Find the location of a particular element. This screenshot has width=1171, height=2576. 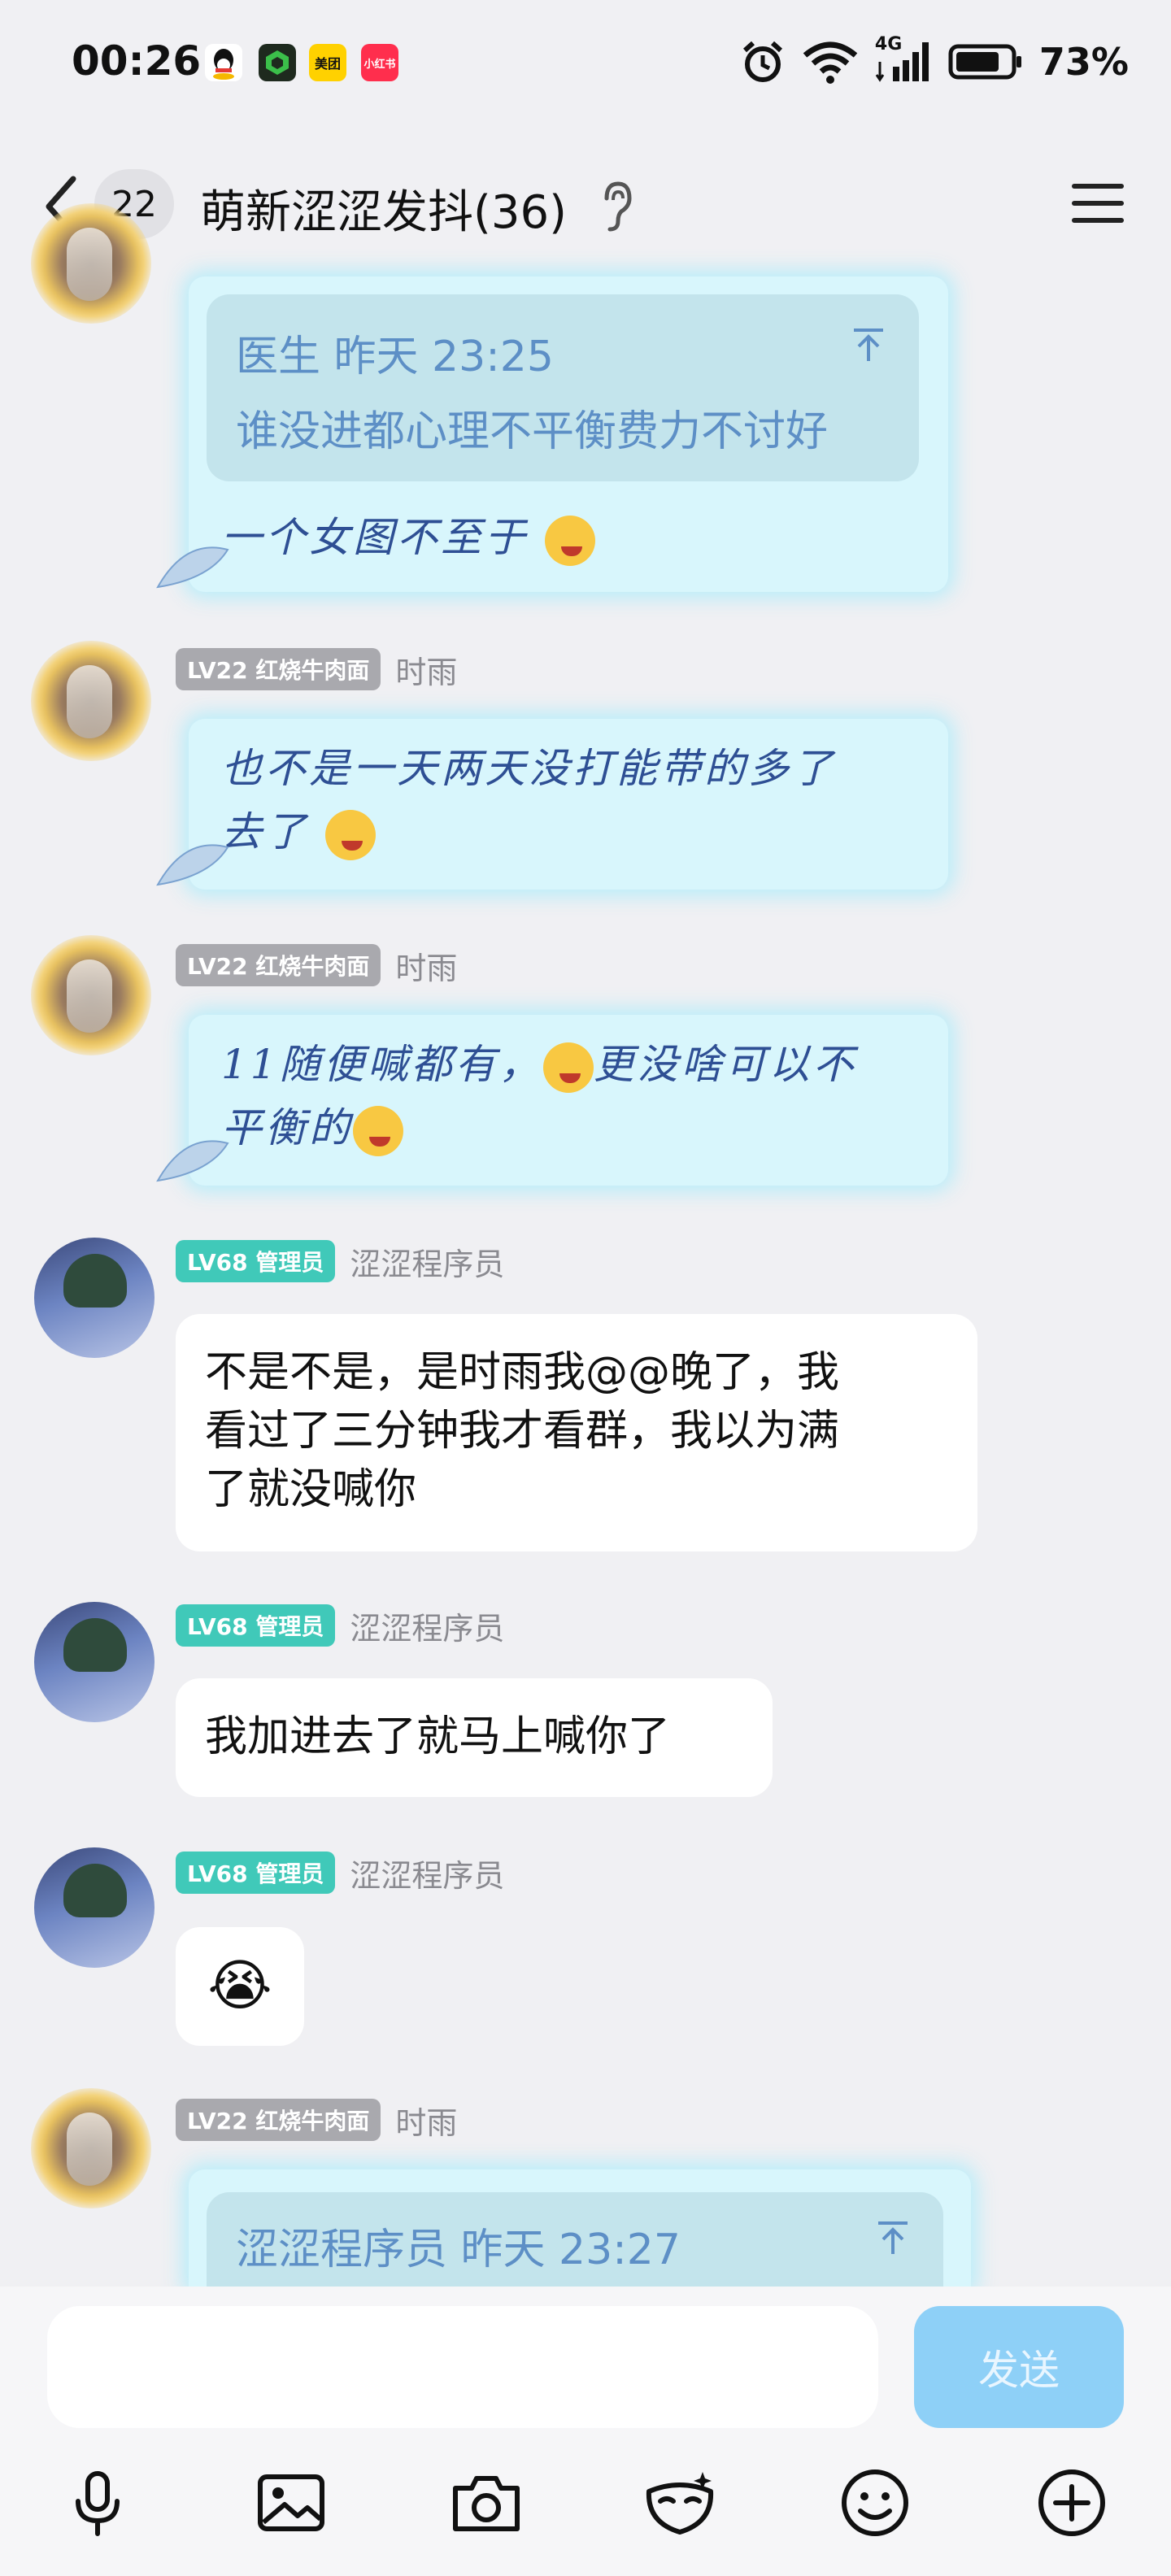

mask-icon is located at coordinates (680, 2502).